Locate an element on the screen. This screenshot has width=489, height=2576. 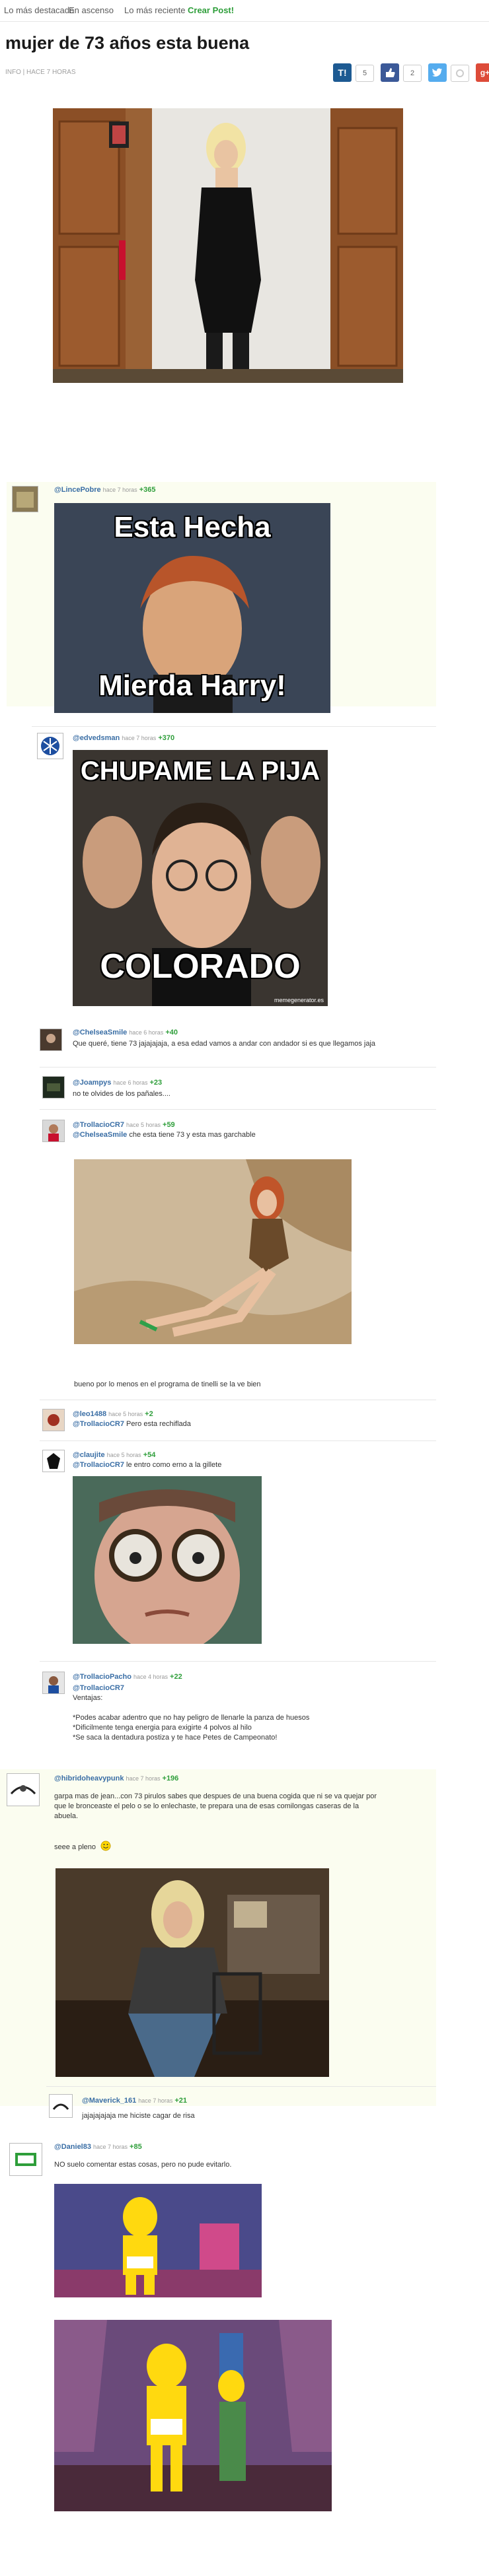
comment-header: @claujite hace 5 horas +54 is located at coordinates (114, 1455).